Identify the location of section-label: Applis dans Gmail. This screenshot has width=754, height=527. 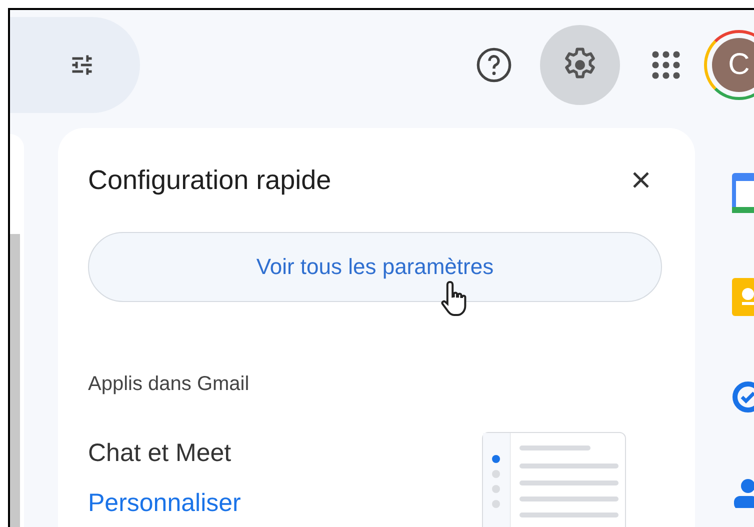
(169, 384).